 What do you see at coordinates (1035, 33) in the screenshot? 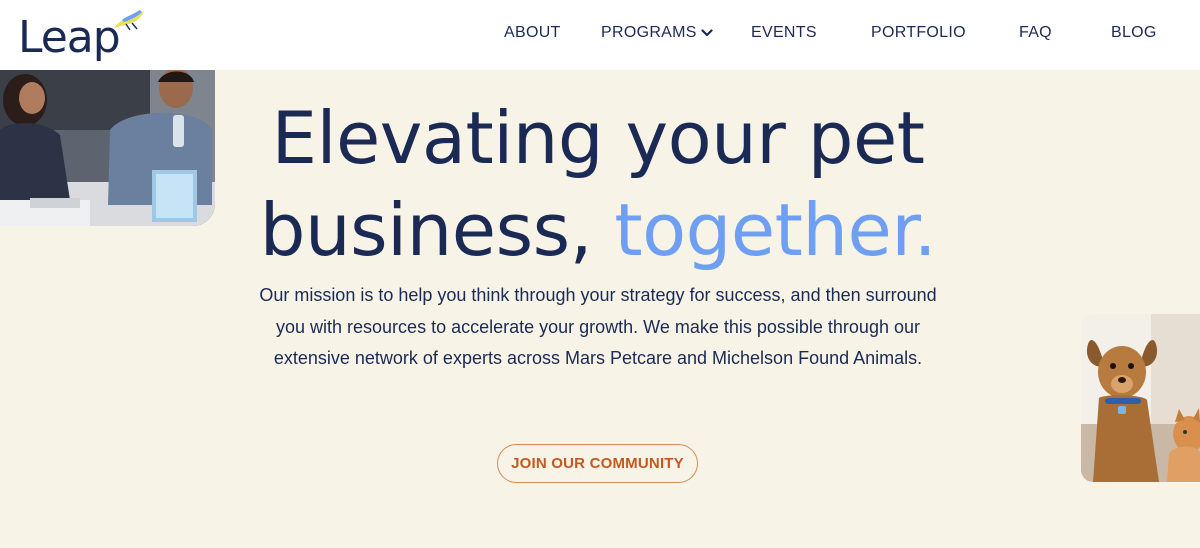
I see `nav-faq: FAQ` at bounding box center [1035, 33].